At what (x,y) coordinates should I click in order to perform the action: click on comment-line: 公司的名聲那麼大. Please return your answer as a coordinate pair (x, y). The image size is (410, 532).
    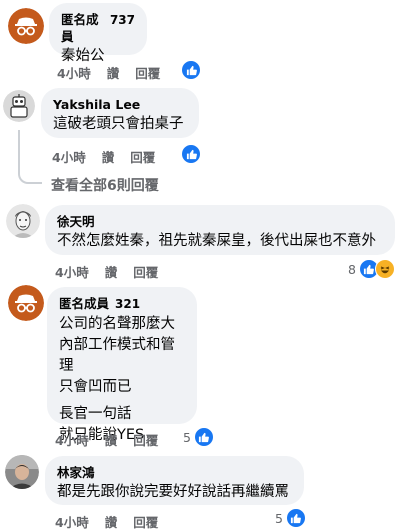
    Looking at the image, I should click on (117, 324).